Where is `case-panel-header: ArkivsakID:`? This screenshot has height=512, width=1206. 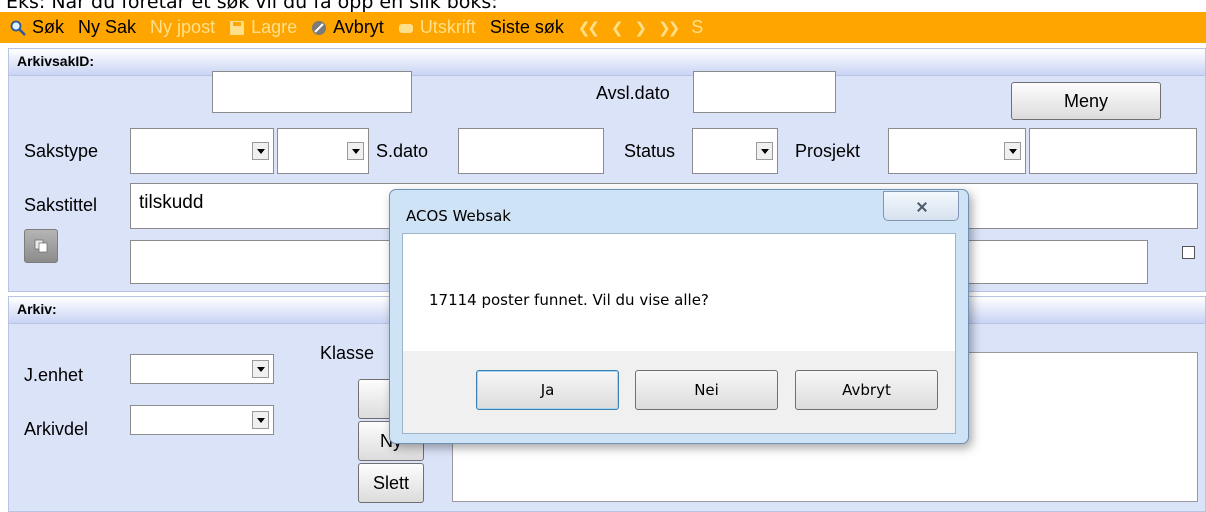
case-panel-header: ArkivsakID: is located at coordinates (607, 62).